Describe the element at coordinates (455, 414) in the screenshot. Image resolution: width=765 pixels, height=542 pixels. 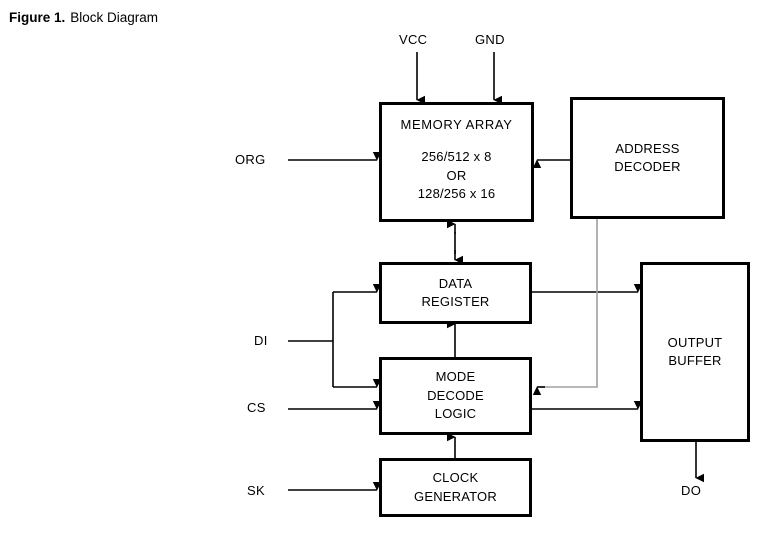
I see `mode-decode-line-3: LOGIC` at that location.